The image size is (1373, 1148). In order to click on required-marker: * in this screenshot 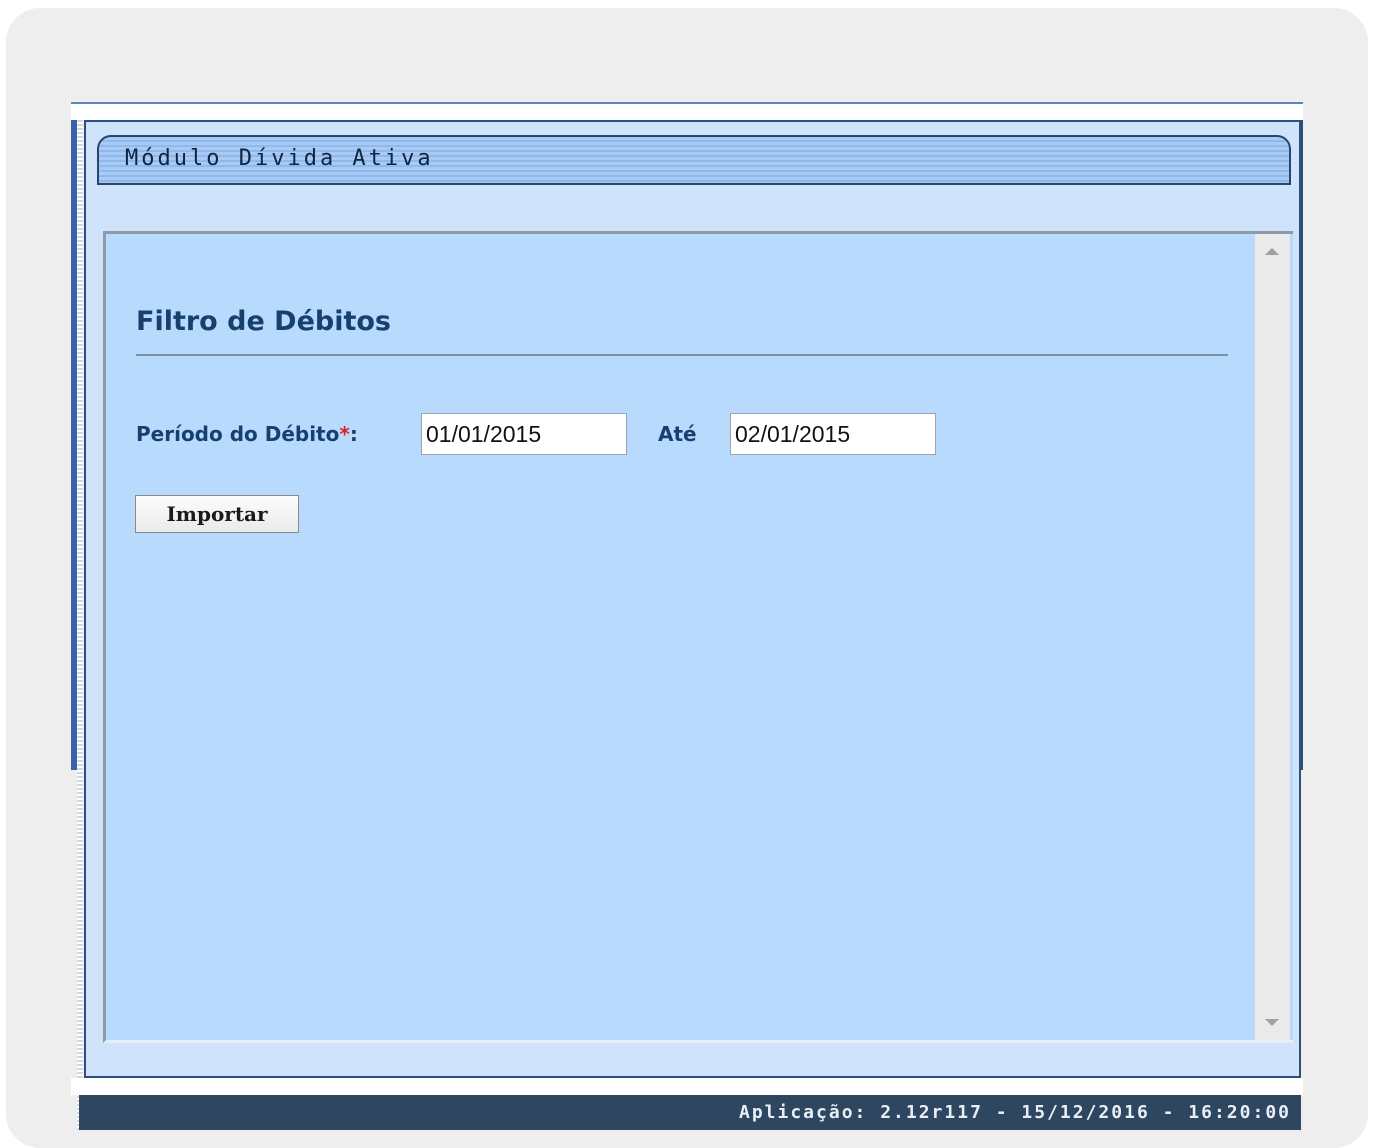, I will do `click(344, 434)`.